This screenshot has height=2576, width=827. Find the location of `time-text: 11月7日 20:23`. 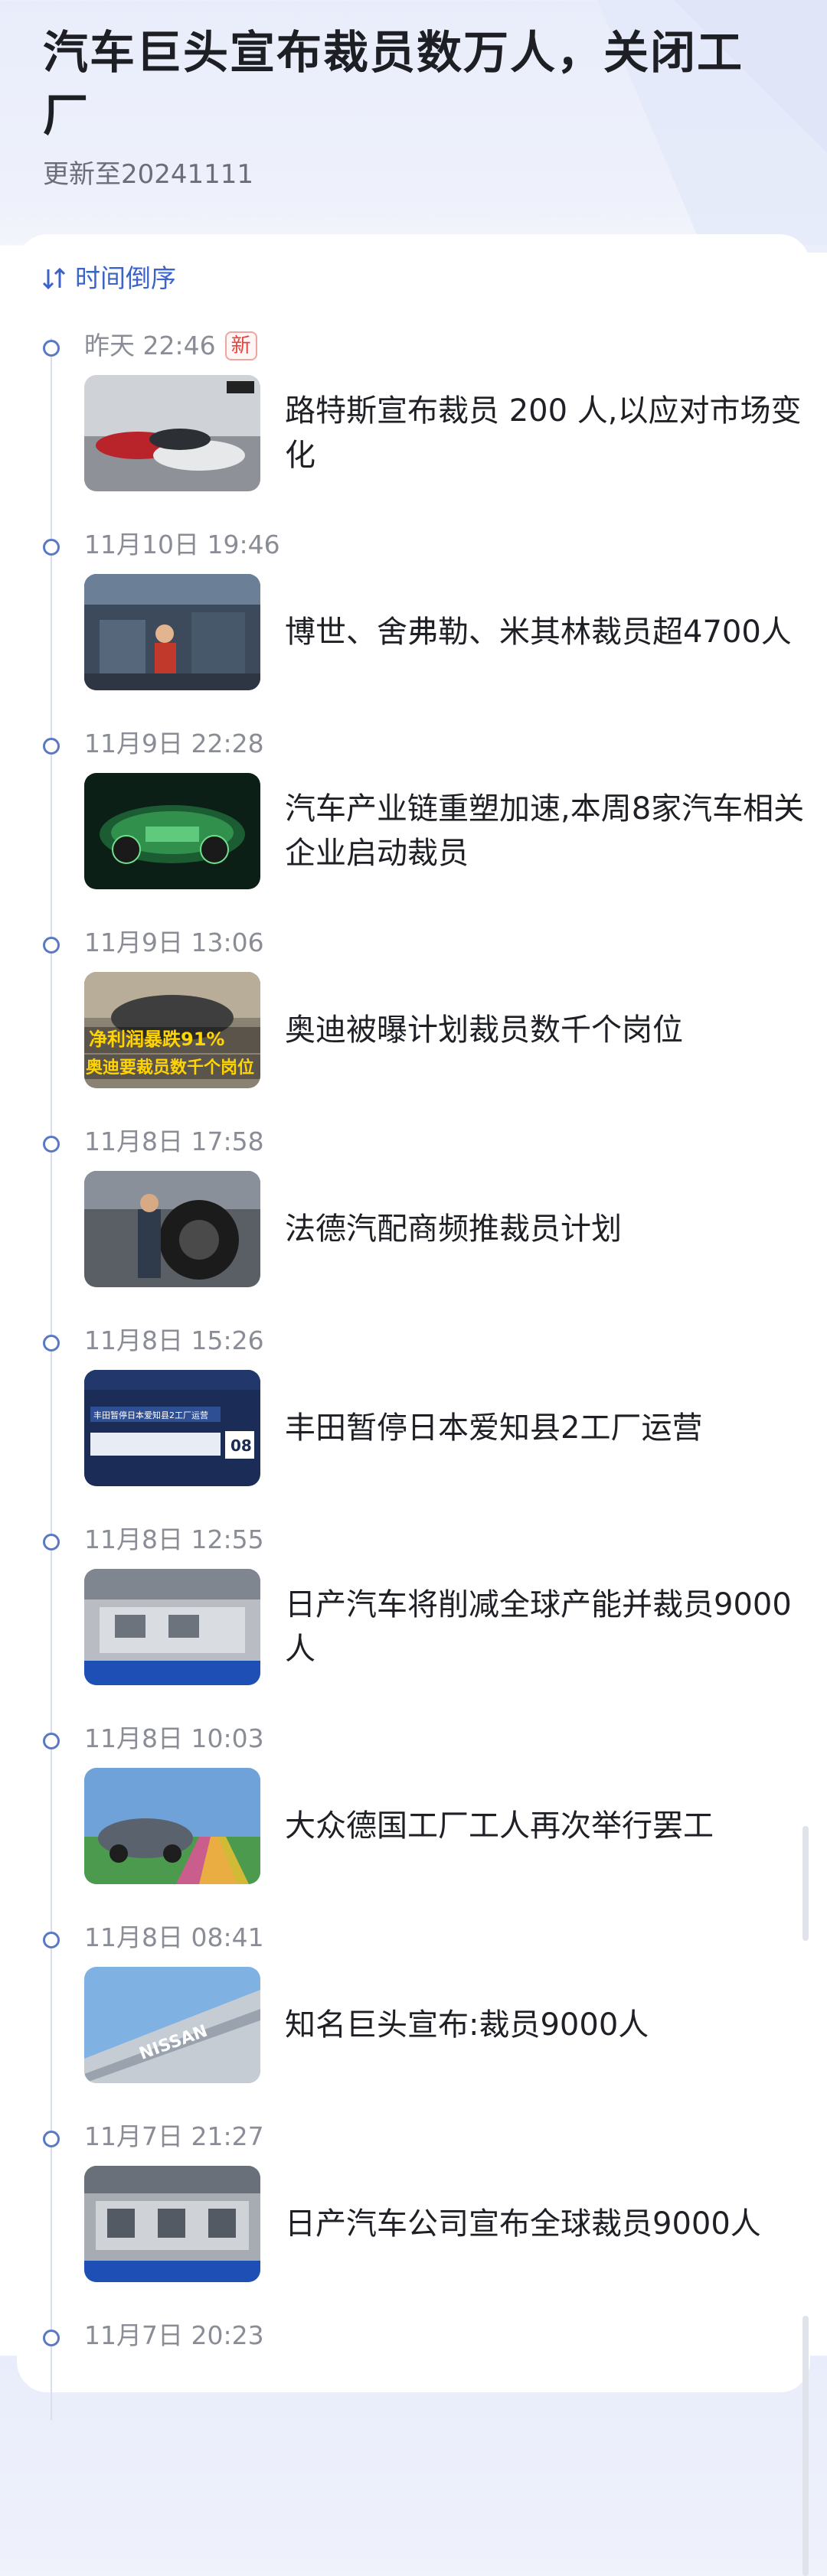

time-text: 11月7日 20:23 is located at coordinates (174, 2335).